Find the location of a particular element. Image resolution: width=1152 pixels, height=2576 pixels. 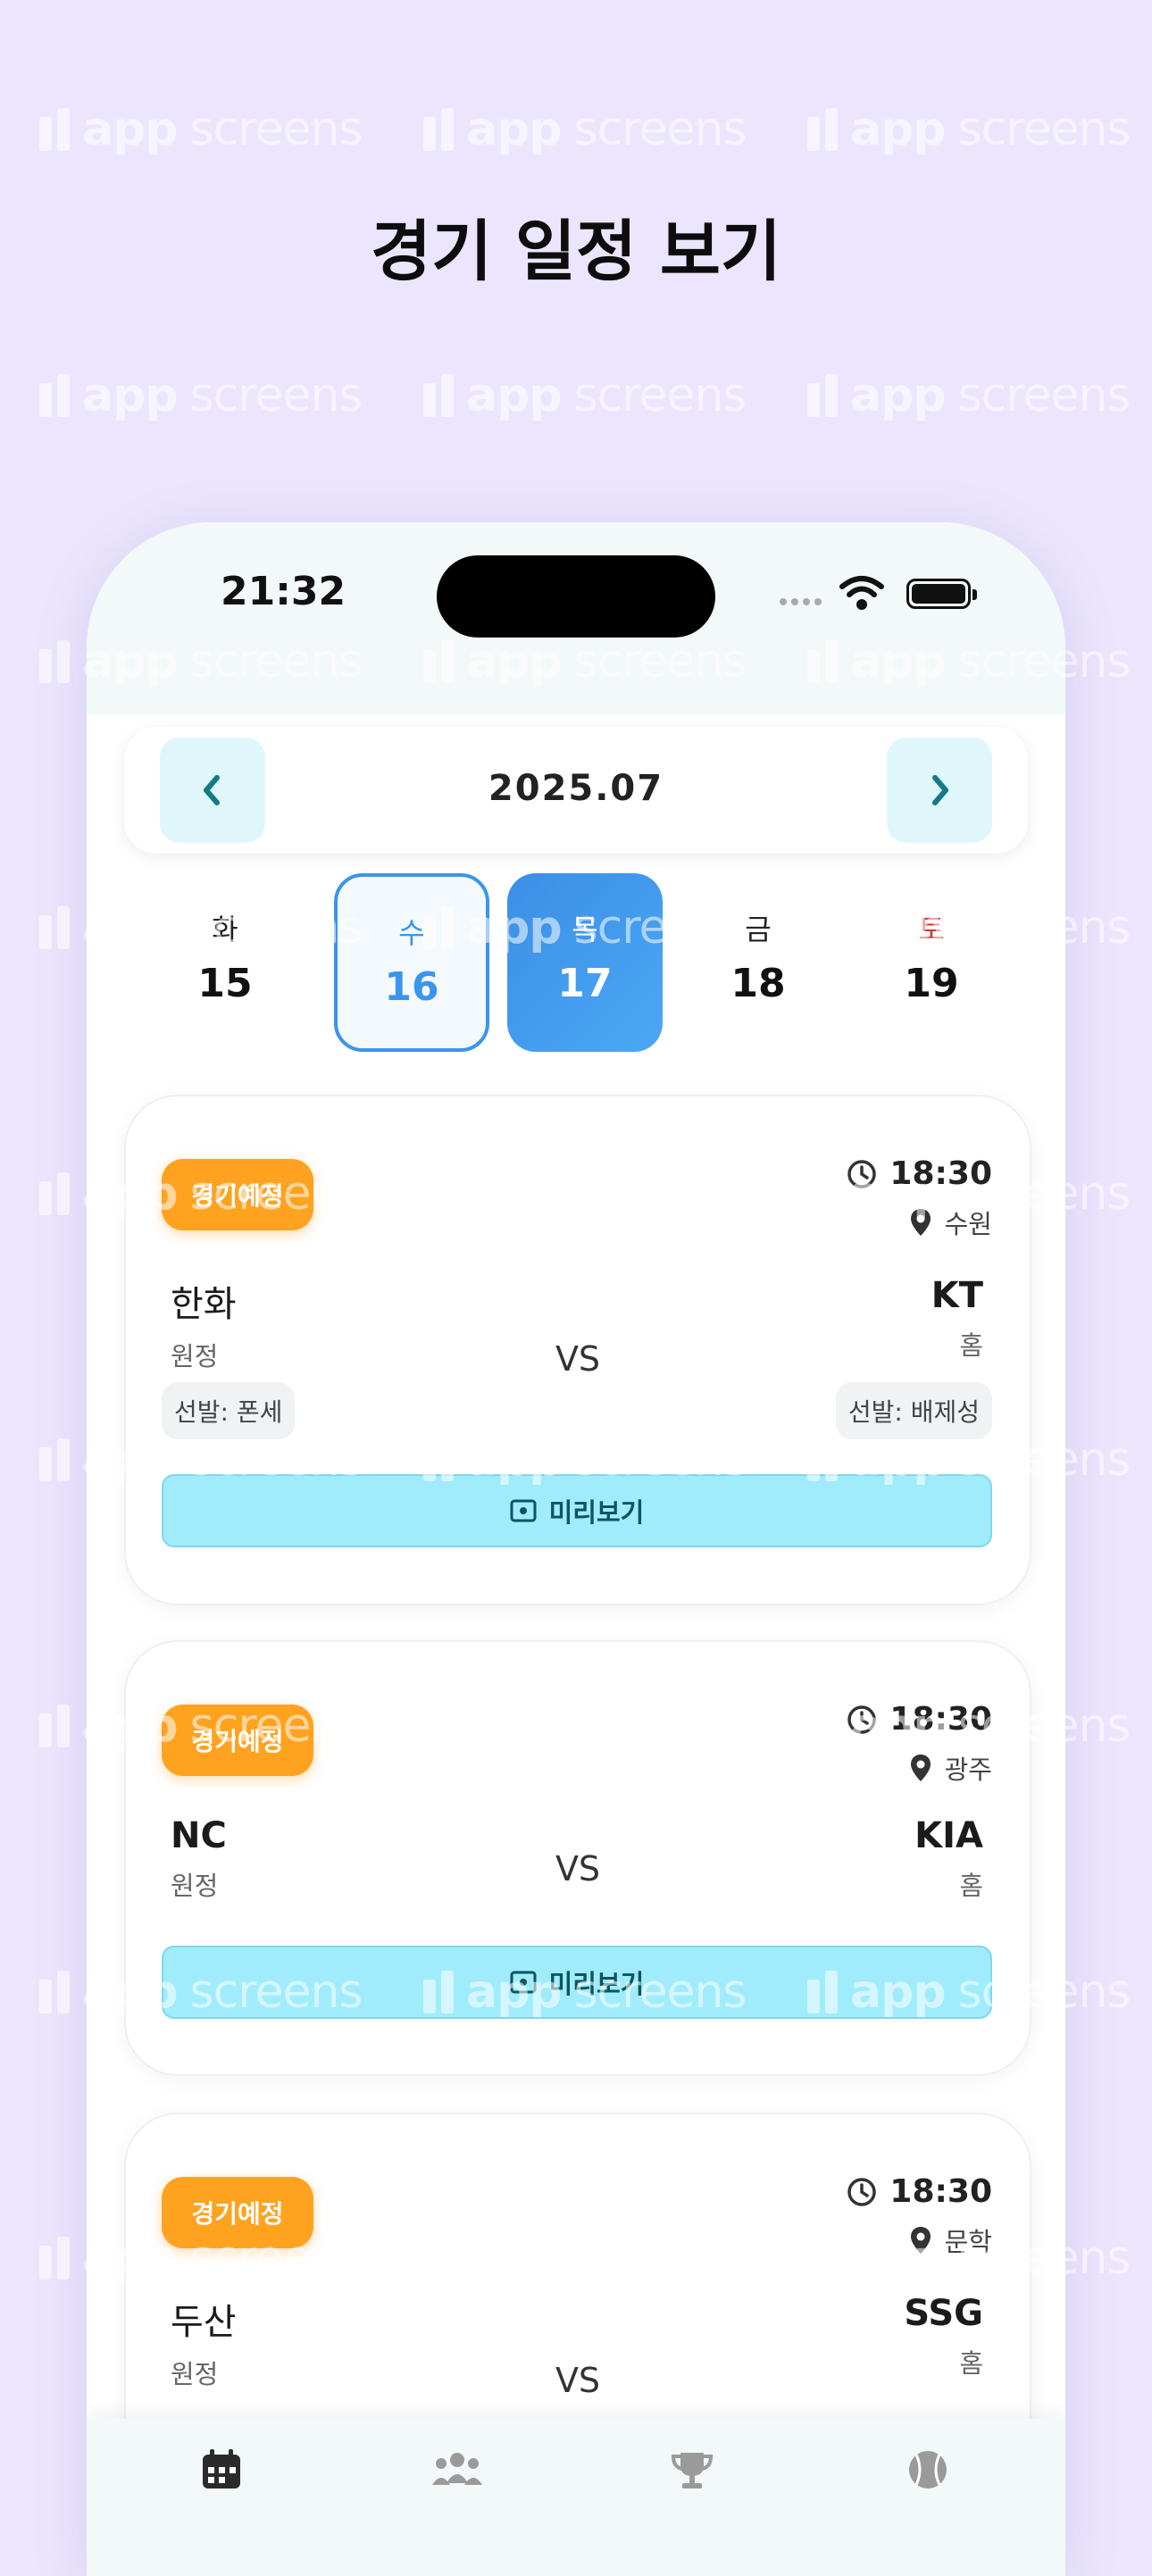

venue-name: 광주 is located at coordinates (968, 1770).